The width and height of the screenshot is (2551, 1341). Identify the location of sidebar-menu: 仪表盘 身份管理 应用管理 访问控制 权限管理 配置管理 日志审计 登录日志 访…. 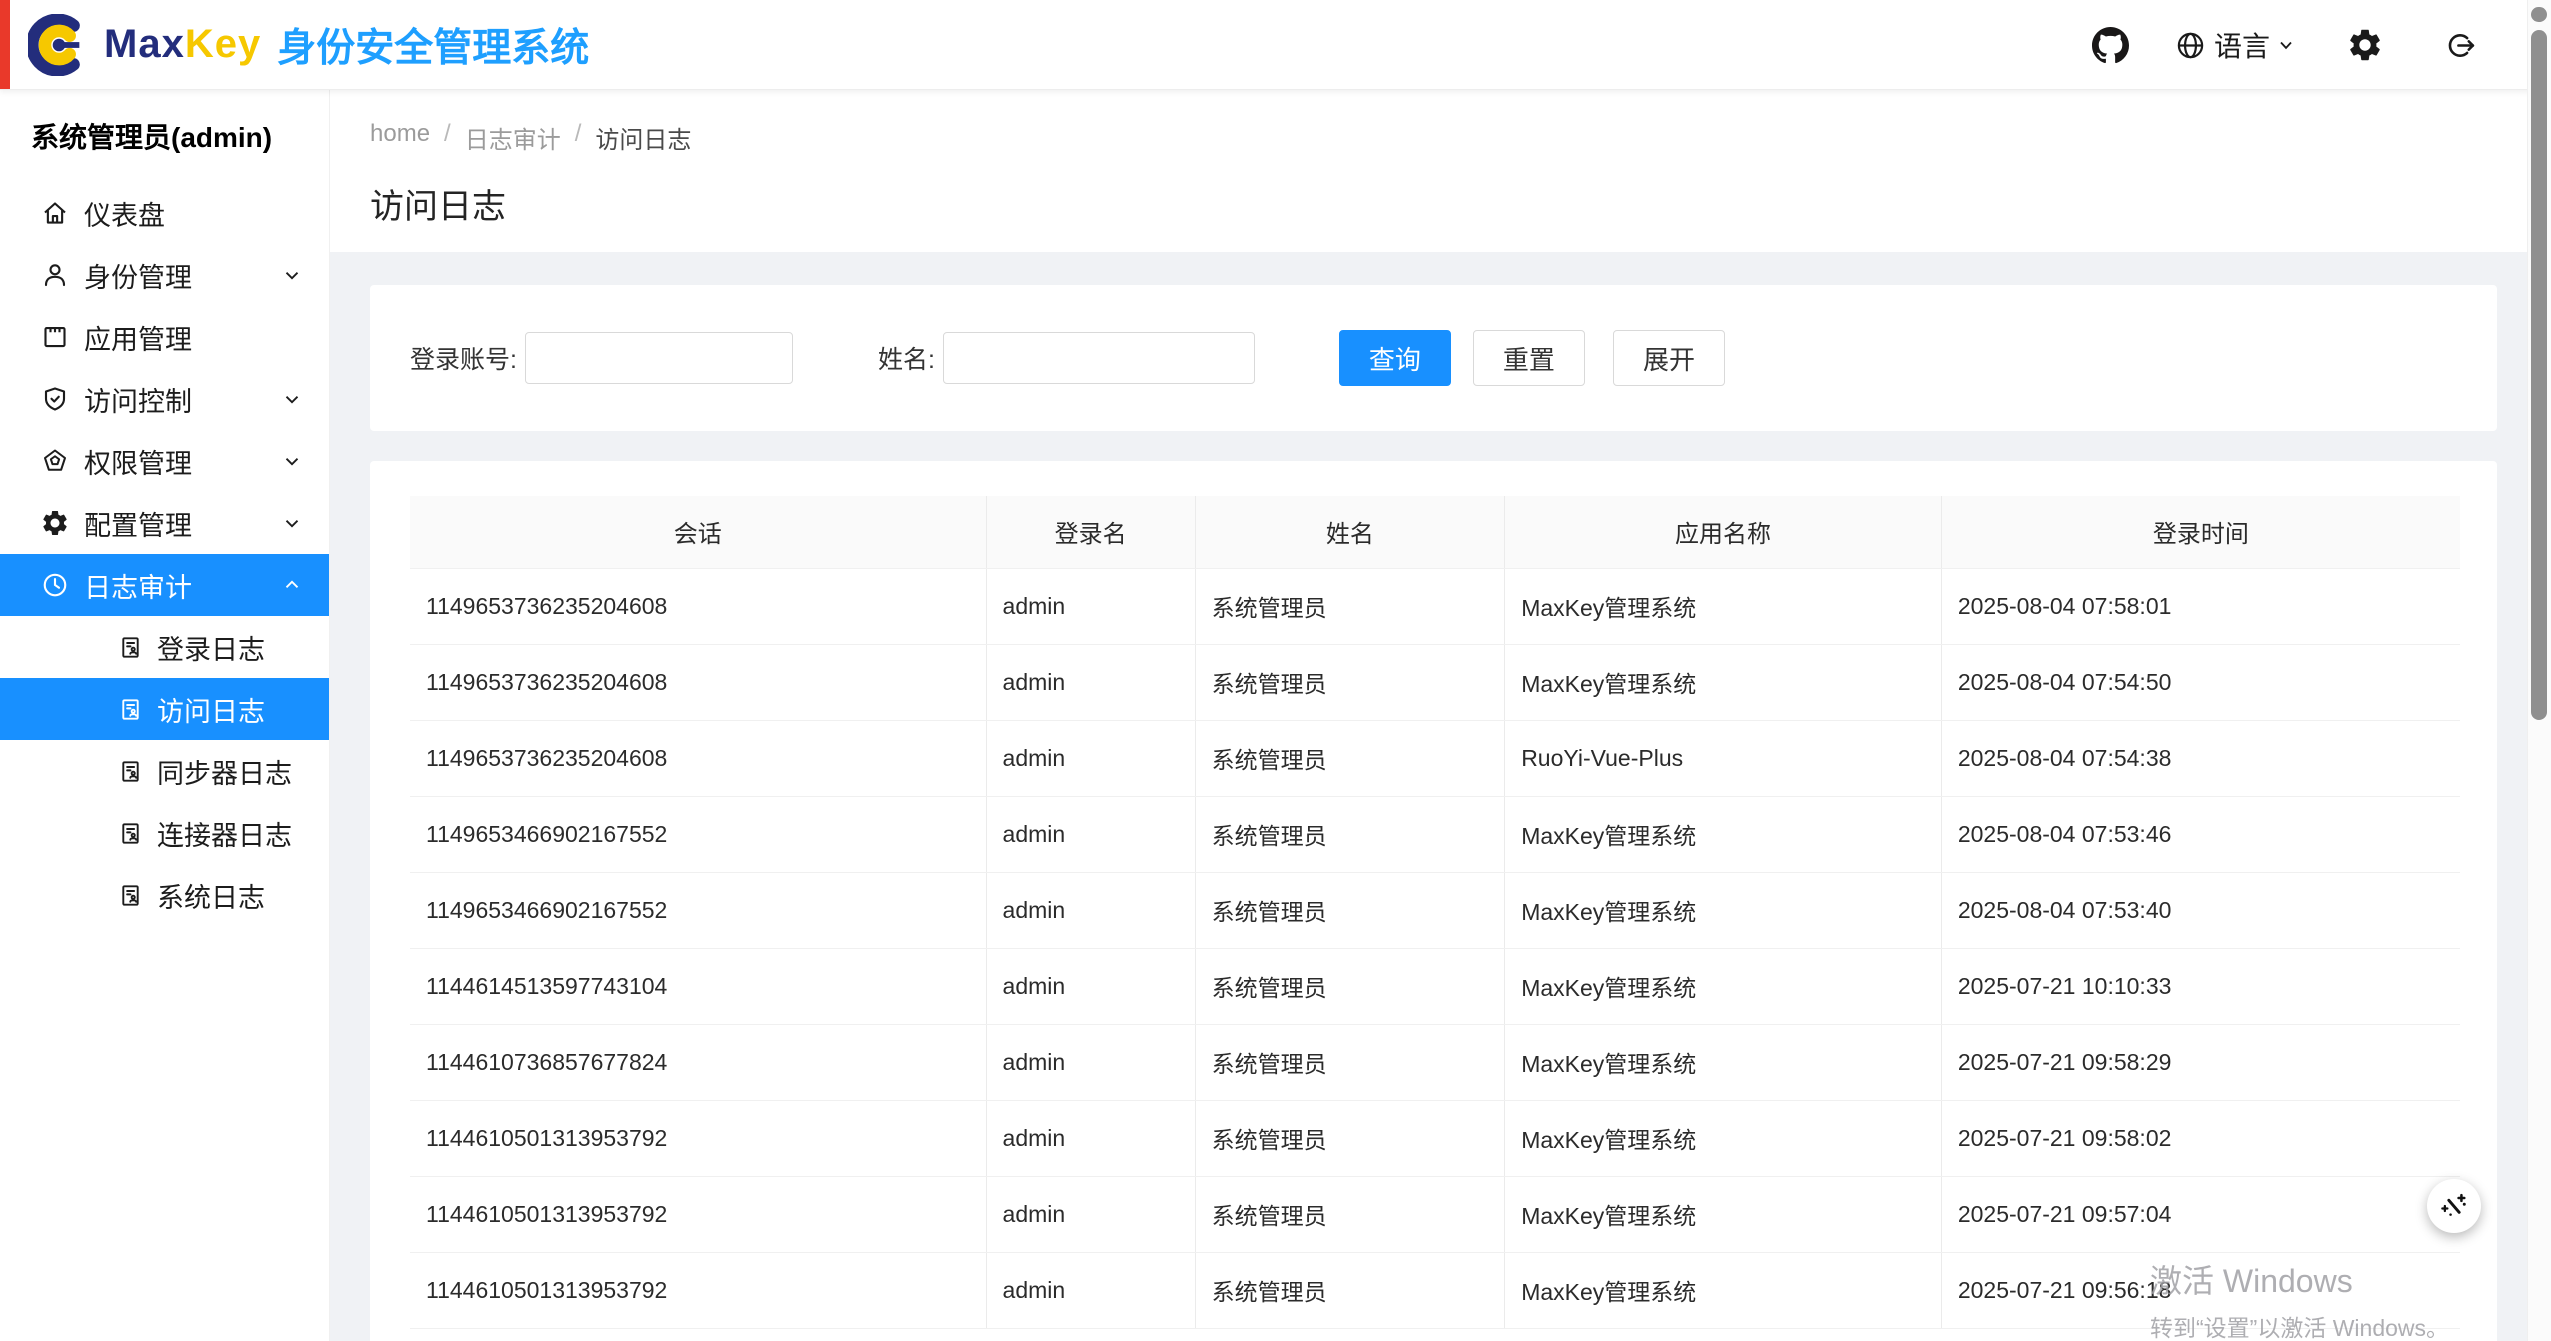
(164, 554).